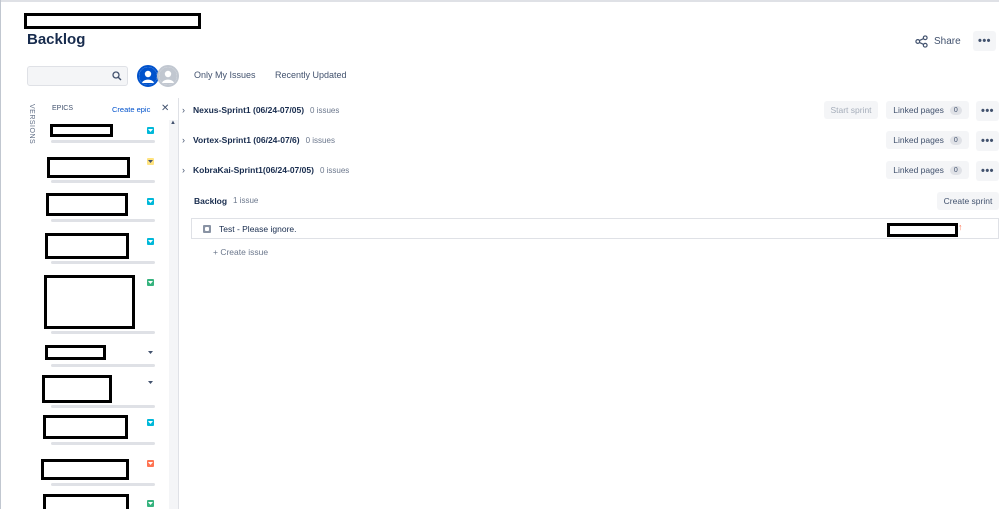  What do you see at coordinates (173, 314) in the screenshot?
I see `epics-scrollbar` at bounding box center [173, 314].